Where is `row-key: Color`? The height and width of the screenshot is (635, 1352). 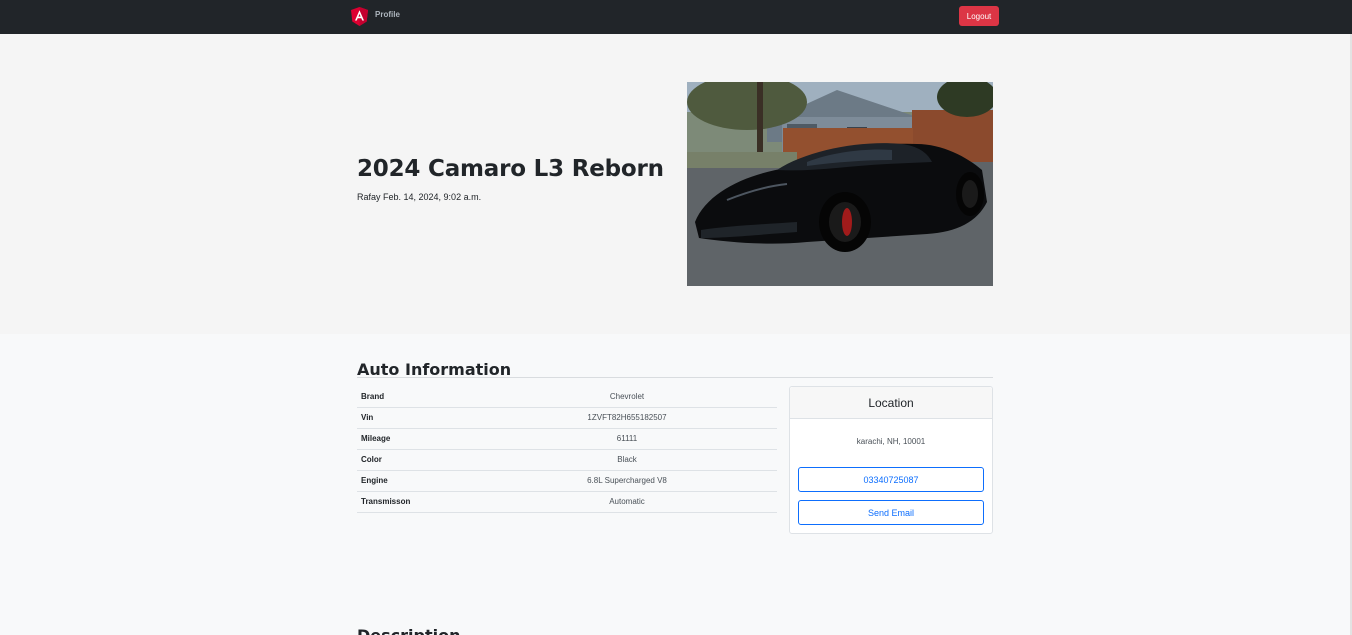
row-key: Color is located at coordinates (417, 460).